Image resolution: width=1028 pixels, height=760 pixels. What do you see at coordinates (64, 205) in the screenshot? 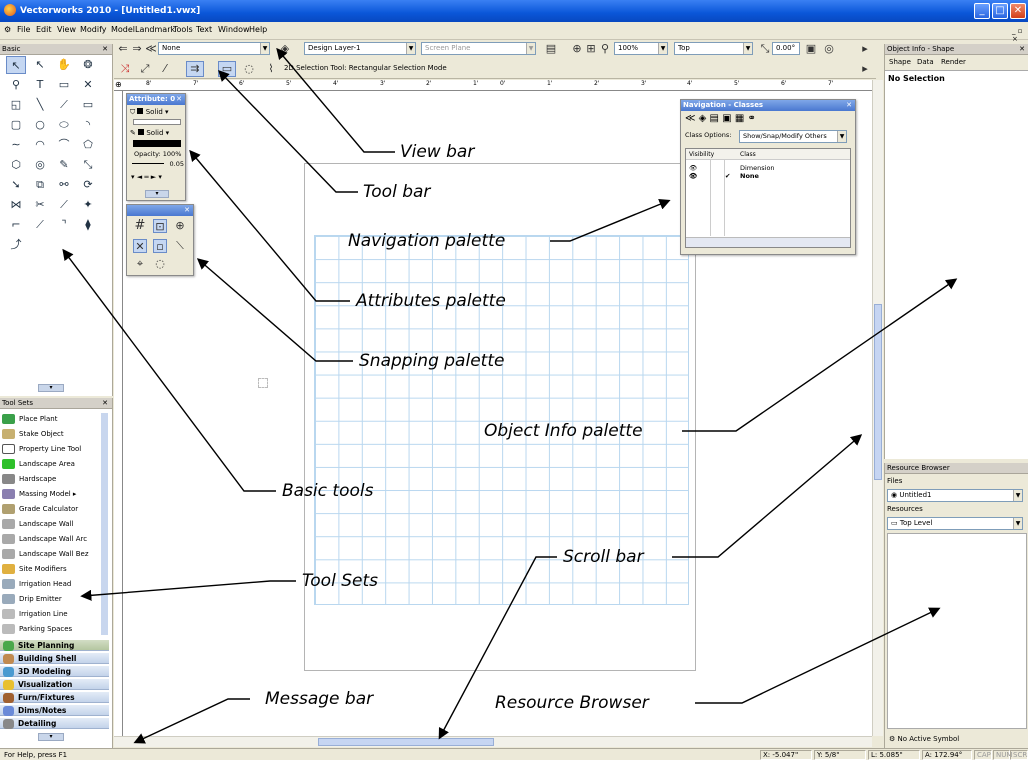
I see `connect-tool-icon: ⟋` at bounding box center [64, 205].